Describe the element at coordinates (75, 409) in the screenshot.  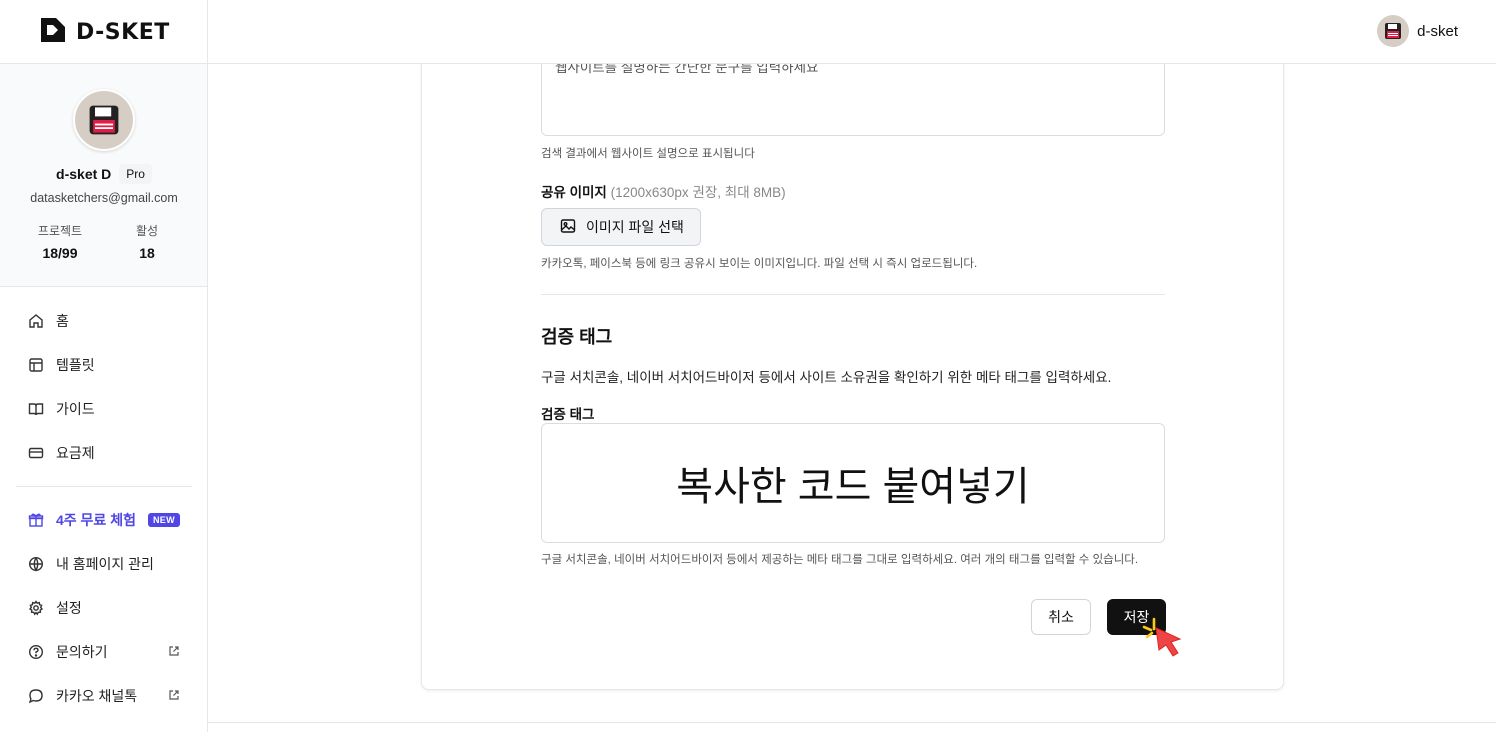
I see `sidebar-item-label: 가이드` at that location.